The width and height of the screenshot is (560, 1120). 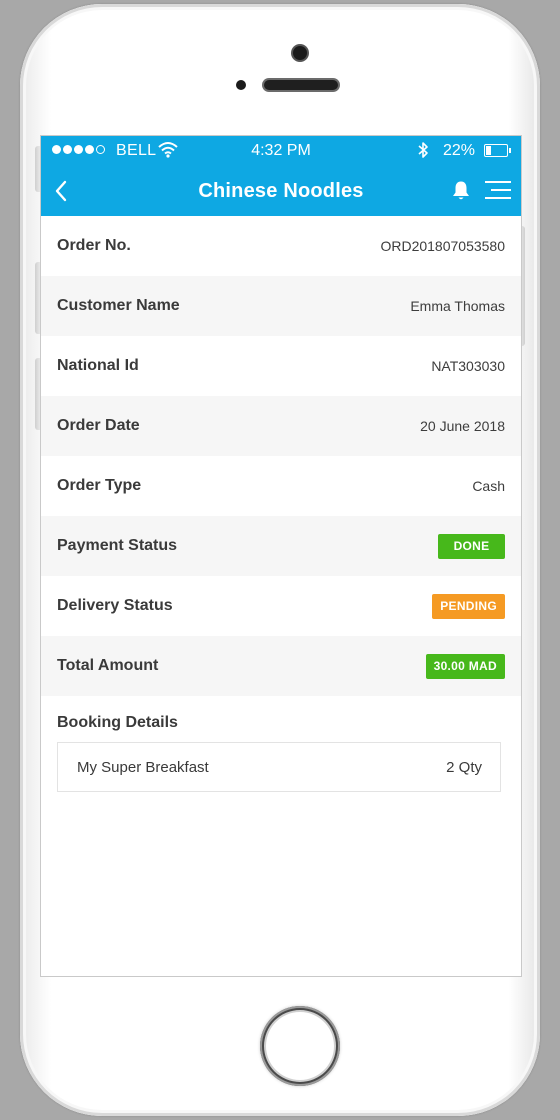 I want to click on page-title: Chinese Noodles, so click(x=281, y=191).